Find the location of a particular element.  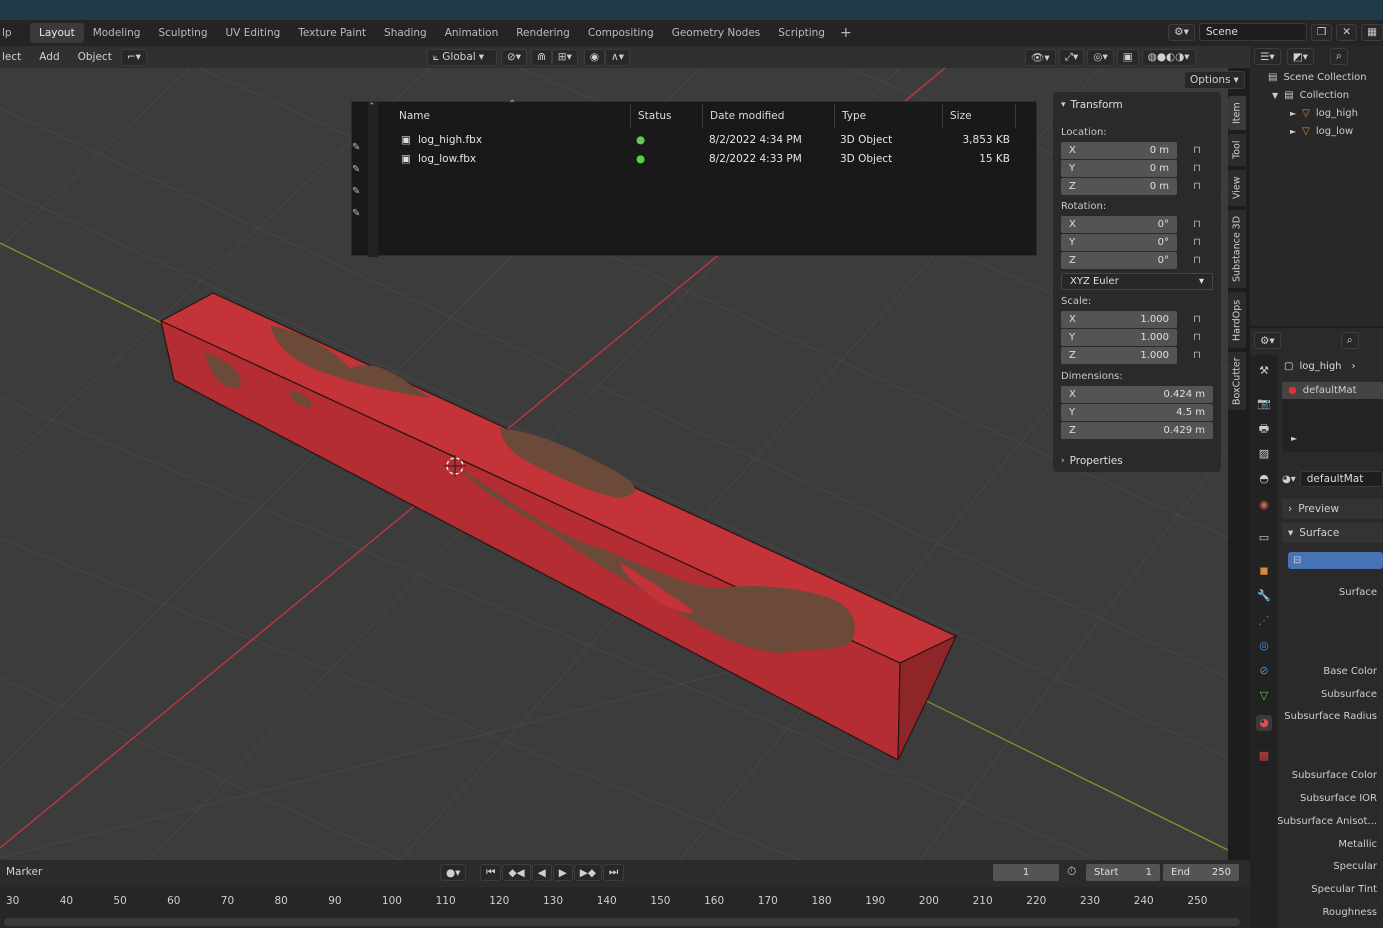

marker-menu: Marker is located at coordinates (24, 872).